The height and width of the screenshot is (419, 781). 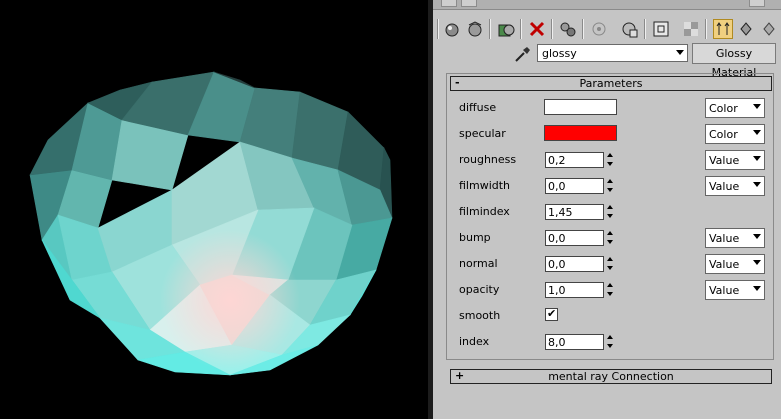 I want to click on param-label: roughness, so click(x=488, y=159).